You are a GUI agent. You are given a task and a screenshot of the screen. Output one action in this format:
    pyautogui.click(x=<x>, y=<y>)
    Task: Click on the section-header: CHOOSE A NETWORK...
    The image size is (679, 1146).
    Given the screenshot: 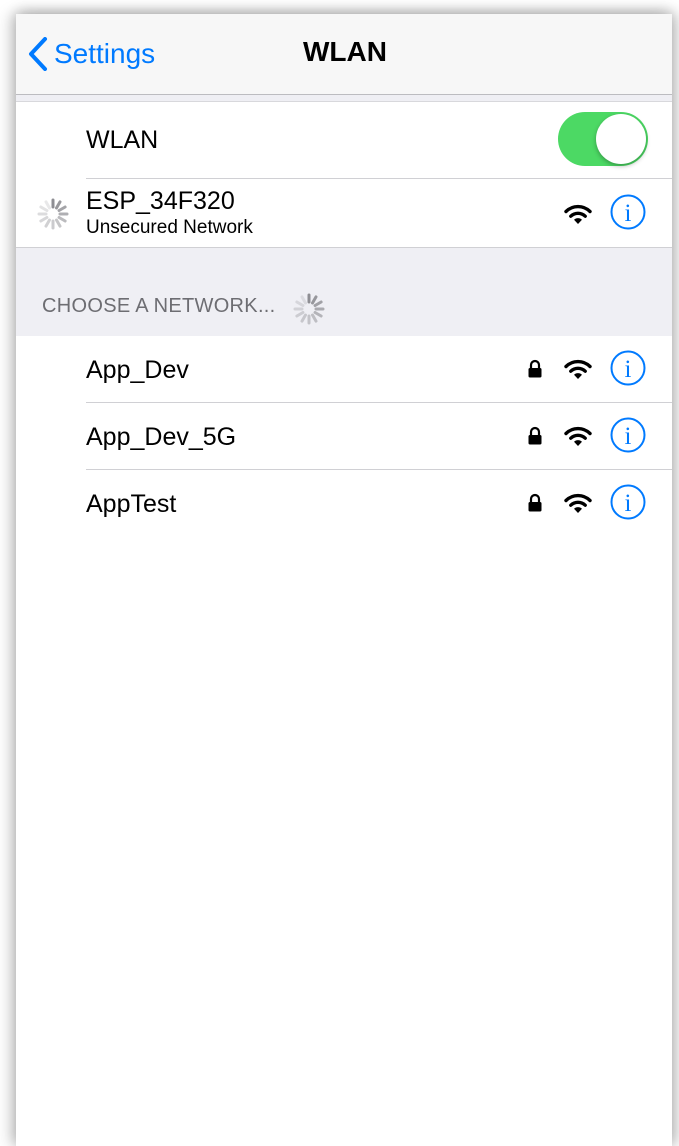 What is the action you would take?
    pyautogui.click(x=159, y=306)
    